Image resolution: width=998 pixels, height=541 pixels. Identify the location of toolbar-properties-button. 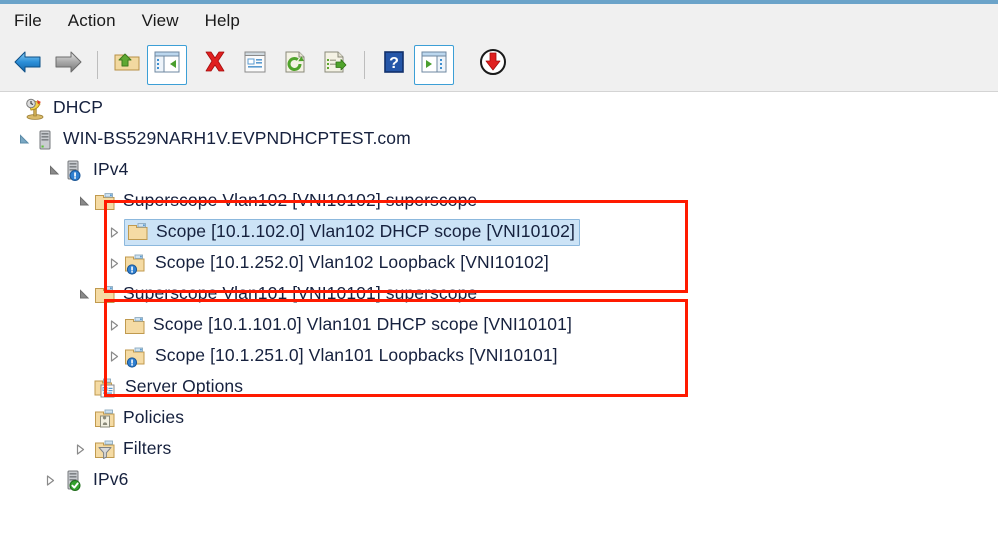
(255, 65).